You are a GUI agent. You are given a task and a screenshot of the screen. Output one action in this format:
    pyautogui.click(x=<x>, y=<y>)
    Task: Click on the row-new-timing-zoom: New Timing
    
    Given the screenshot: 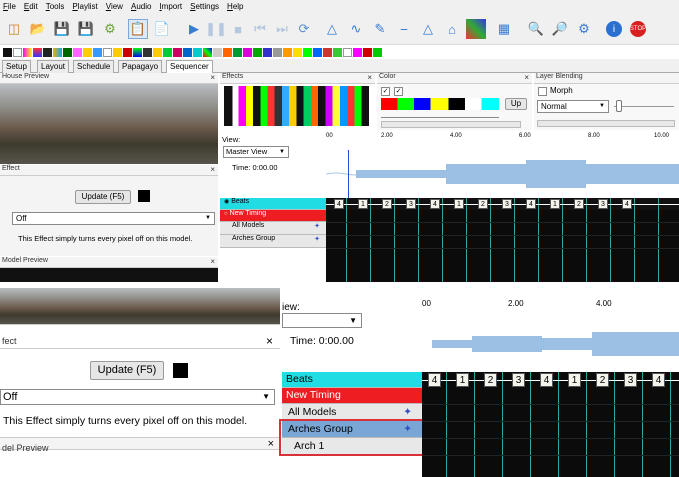 What is the action you would take?
    pyautogui.click(x=352, y=396)
    